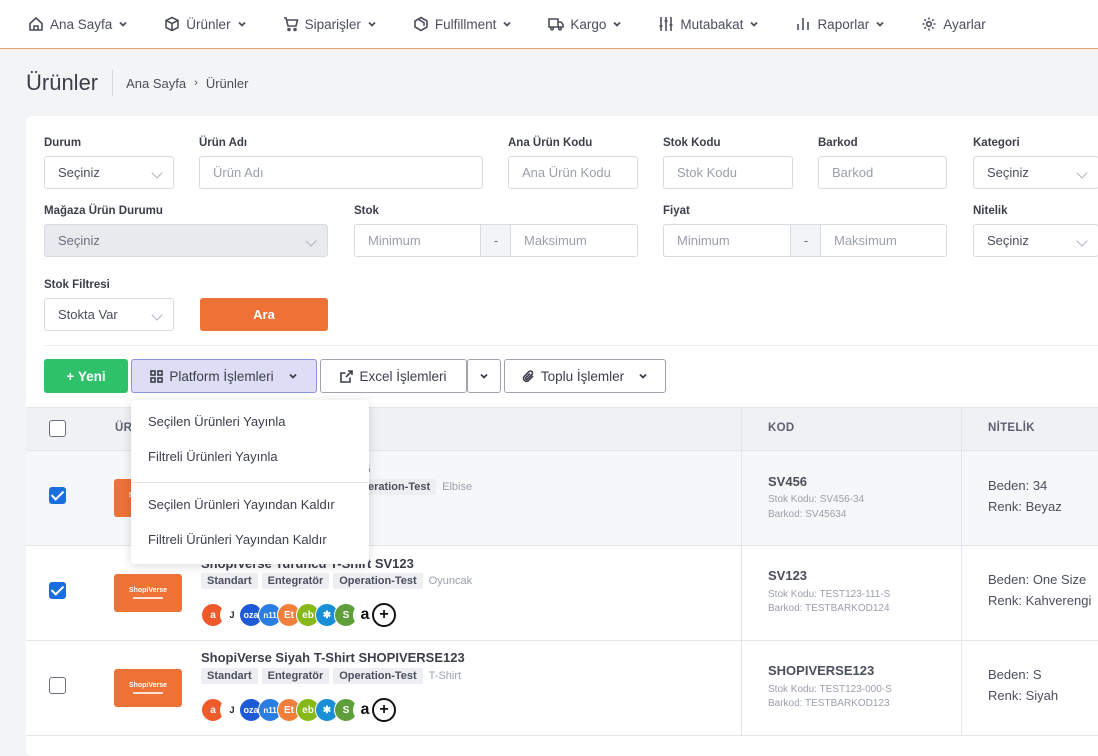  What do you see at coordinates (237, 539) in the screenshot?
I see `menu-item-unpublish-filtered: Filtreli Ürünleri Yayından Kaldır` at bounding box center [237, 539].